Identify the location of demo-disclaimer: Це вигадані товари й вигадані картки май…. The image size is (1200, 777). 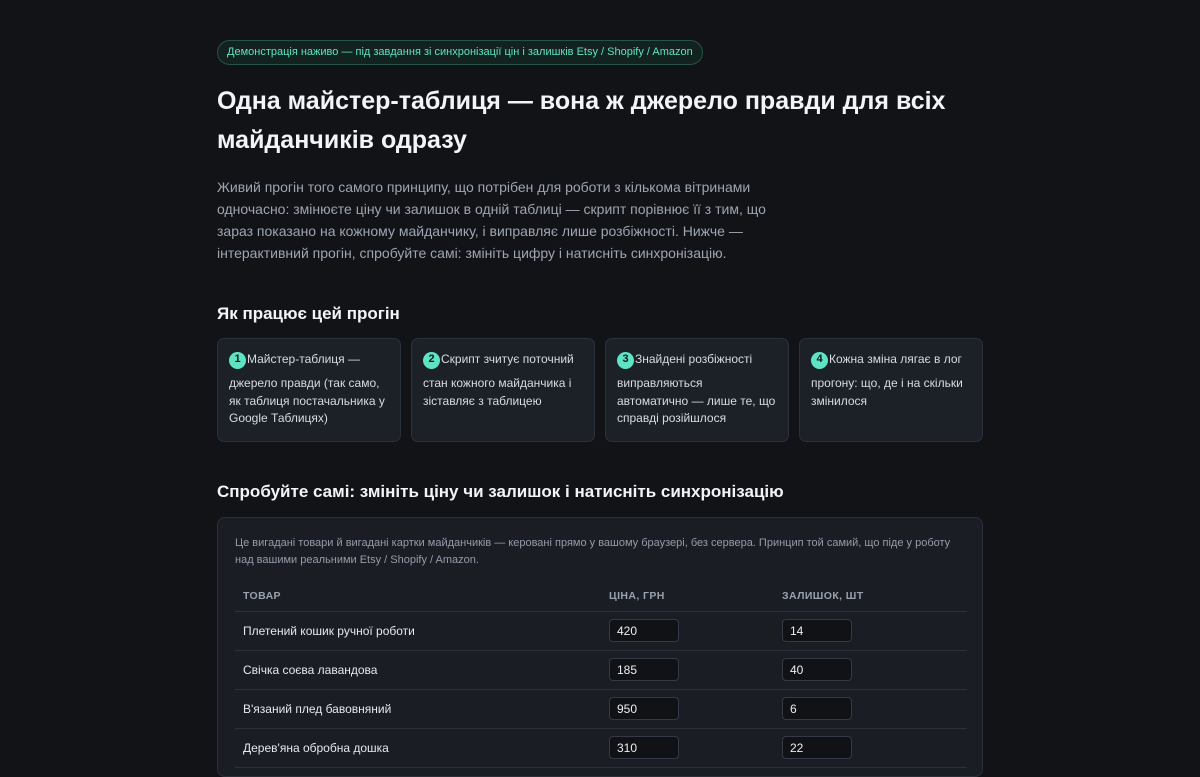
(593, 551).